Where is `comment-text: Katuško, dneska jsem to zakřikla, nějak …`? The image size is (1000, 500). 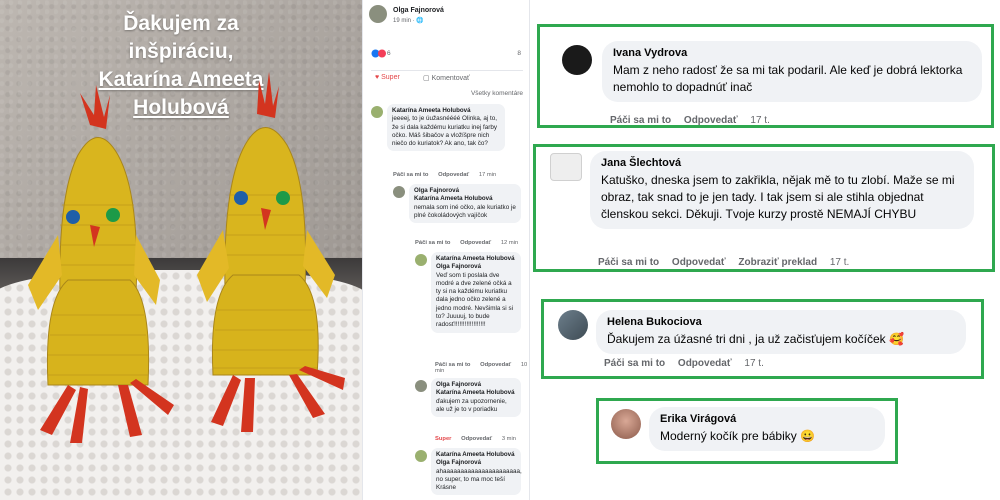 comment-text: Katuško, dneska jsem to zakřikla, nějak … is located at coordinates (778, 197).